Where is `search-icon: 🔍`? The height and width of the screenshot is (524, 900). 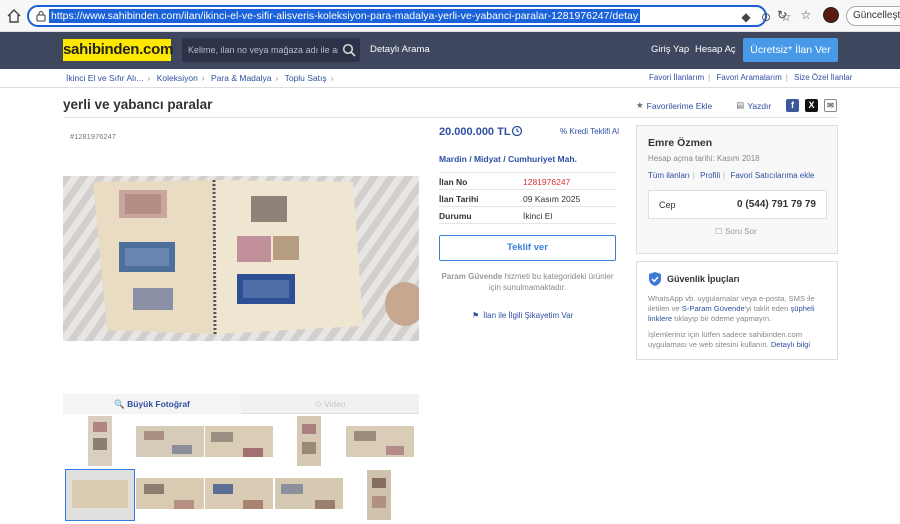
search-icon: 🔍 is located at coordinates (119, 404).